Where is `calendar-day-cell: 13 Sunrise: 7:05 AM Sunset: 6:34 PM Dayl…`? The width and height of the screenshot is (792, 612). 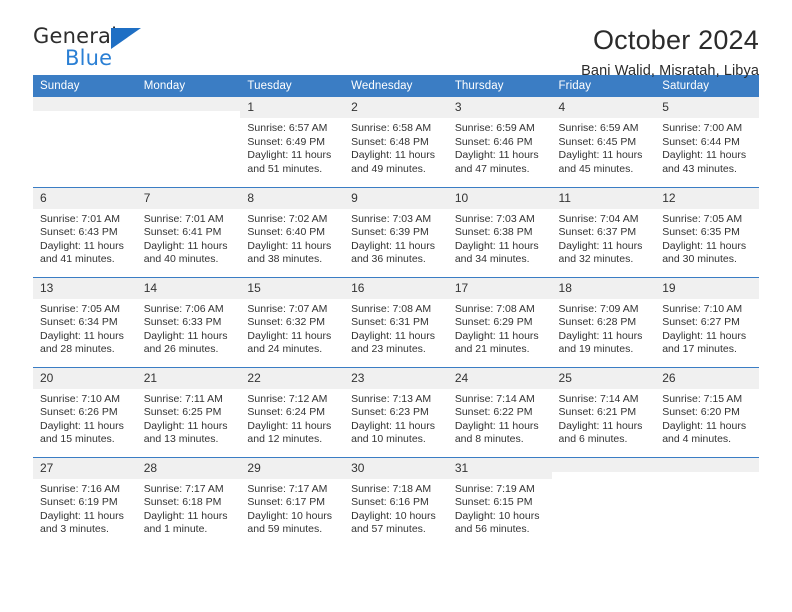
calendar-day-cell: 13 Sunrise: 7:05 AM Sunset: 6:34 PM Dayl… is located at coordinates (85, 321).